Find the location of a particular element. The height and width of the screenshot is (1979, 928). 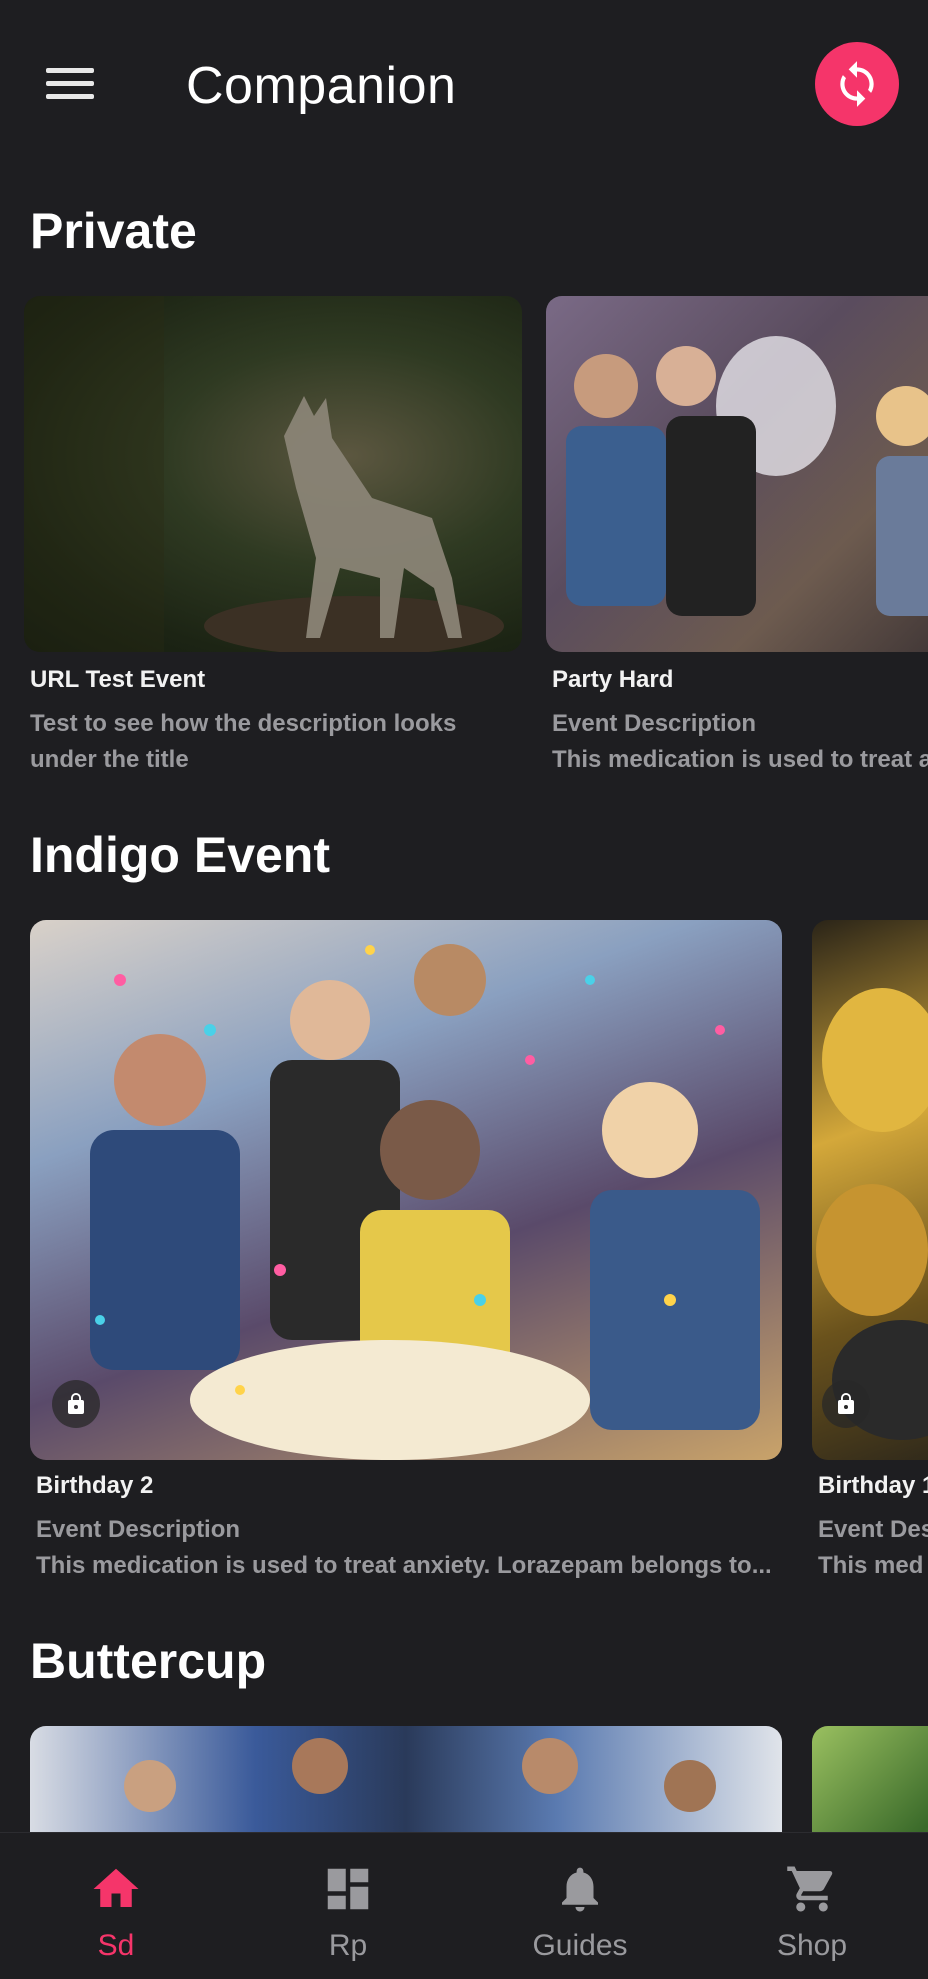

balloons-illustration is located at coordinates (872, 1214).